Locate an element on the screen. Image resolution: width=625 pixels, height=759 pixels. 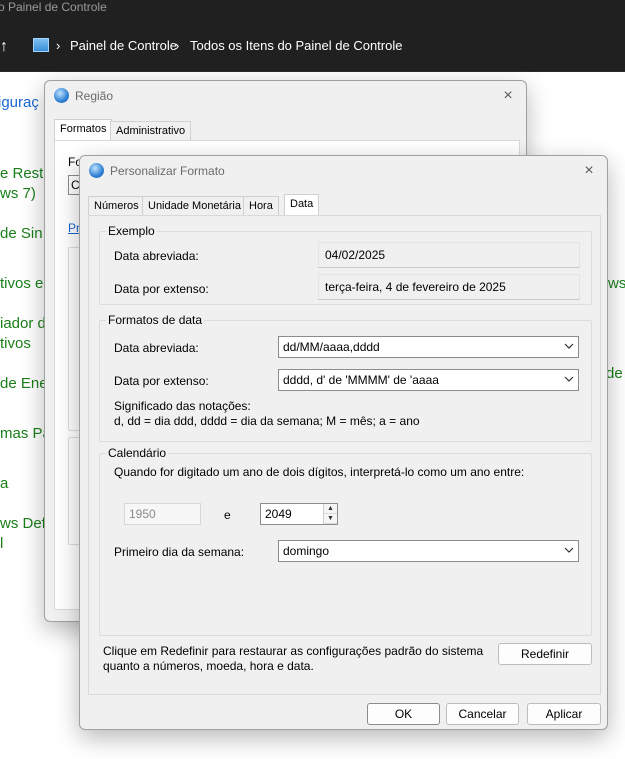
cp-left-link: tivos e is located at coordinates (21, 284).